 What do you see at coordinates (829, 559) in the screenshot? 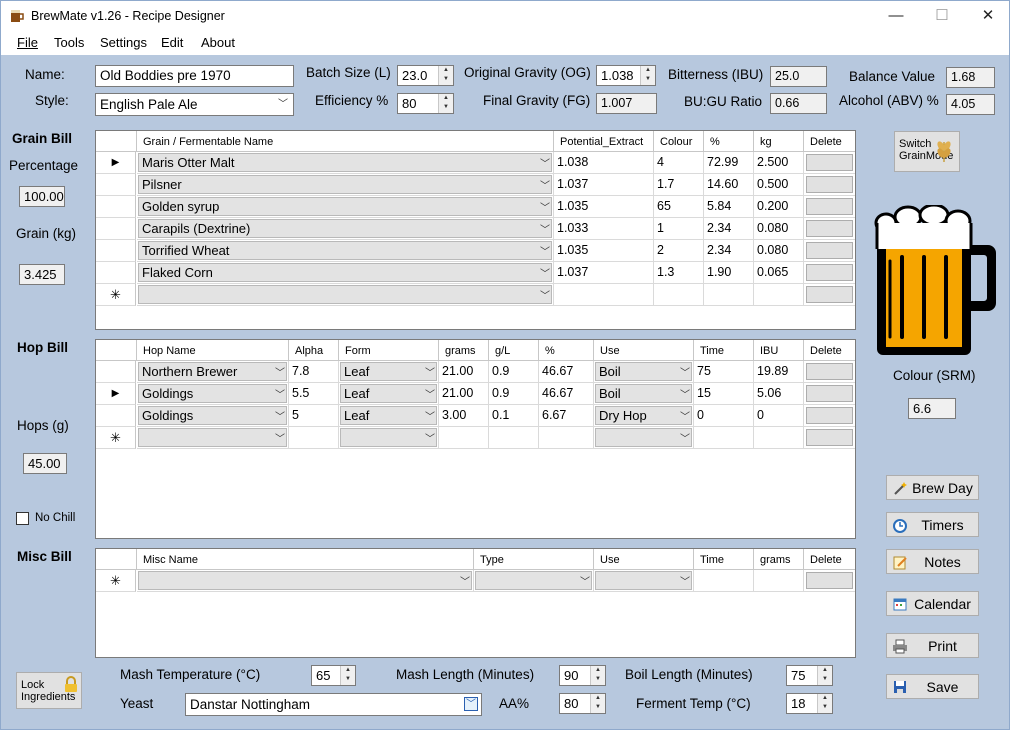
I see `misc-header-delete: Delete` at bounding box center [829, 559].